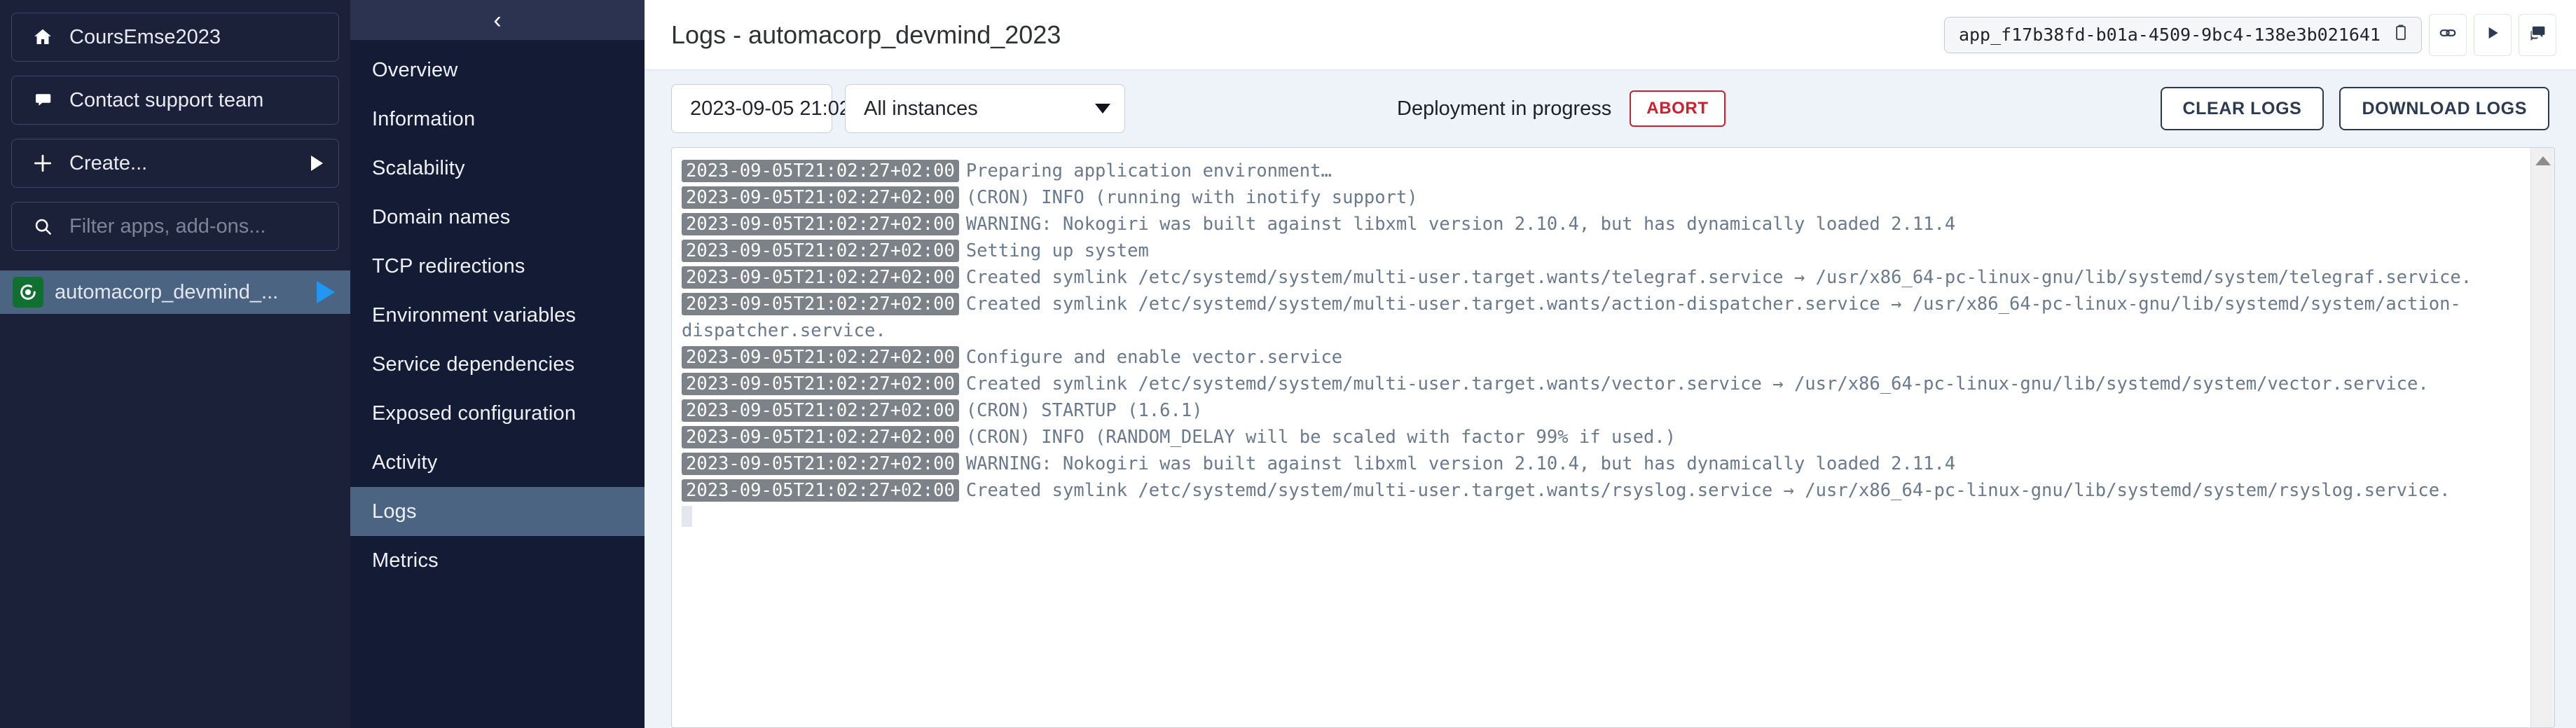 The image size is (2576, 728). I want to click on sidebar-item-domain-names: Domain names, so click(497, 218).